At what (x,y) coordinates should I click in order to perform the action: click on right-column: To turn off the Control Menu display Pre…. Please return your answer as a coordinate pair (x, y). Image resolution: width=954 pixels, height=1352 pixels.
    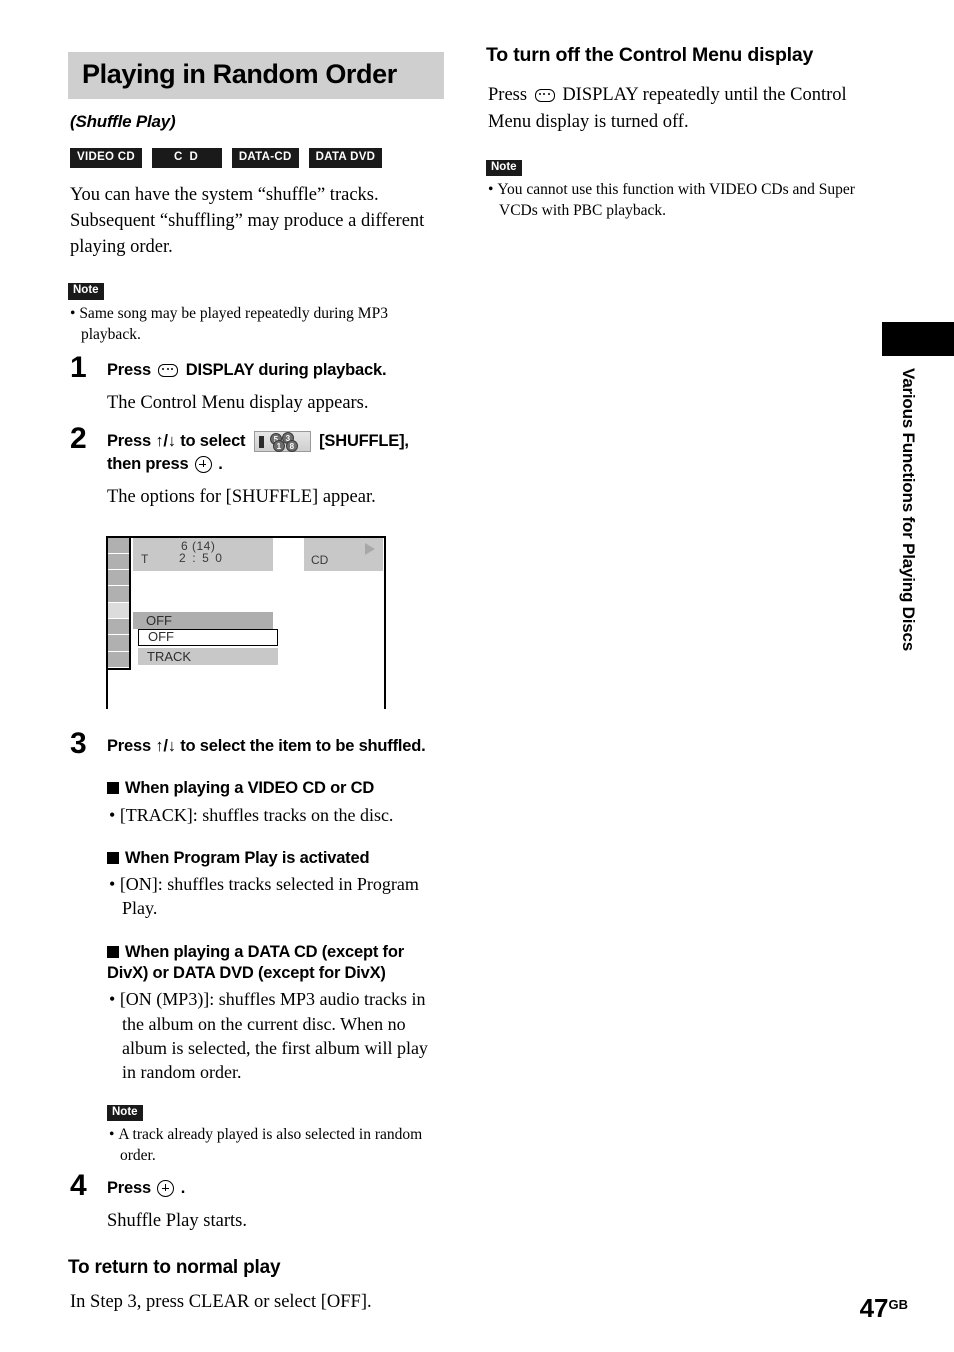
    Looking at the image, I should click on (672, 132).